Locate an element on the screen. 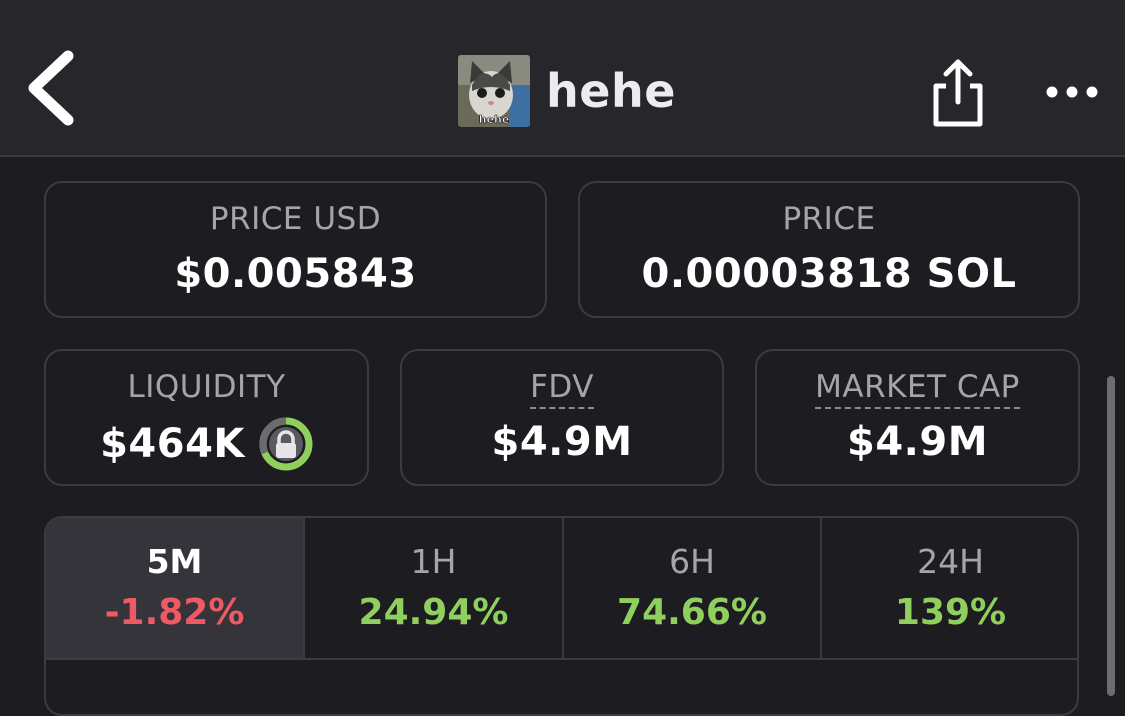 The height and width of the screenshot is (716, 1125). share-button is located at coordinates (958, 94).